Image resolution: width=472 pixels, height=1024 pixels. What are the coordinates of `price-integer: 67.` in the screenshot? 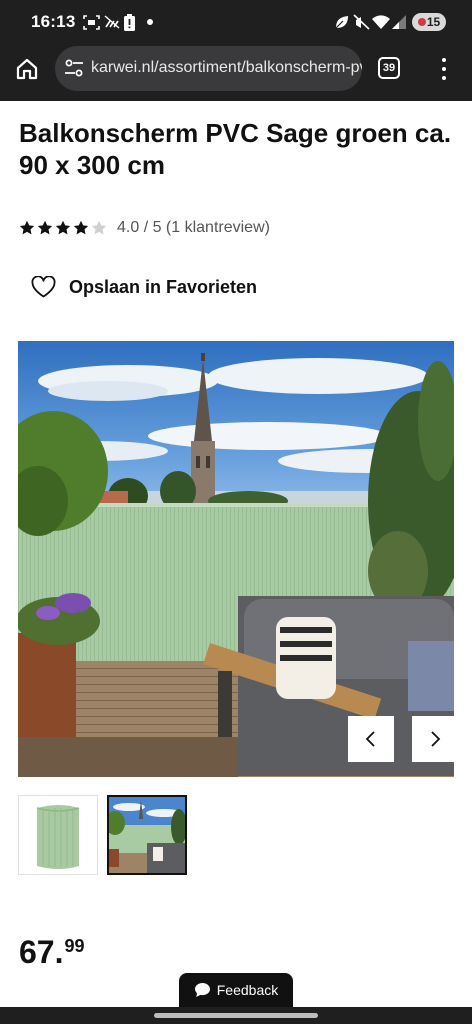 It's located at (41, 952).